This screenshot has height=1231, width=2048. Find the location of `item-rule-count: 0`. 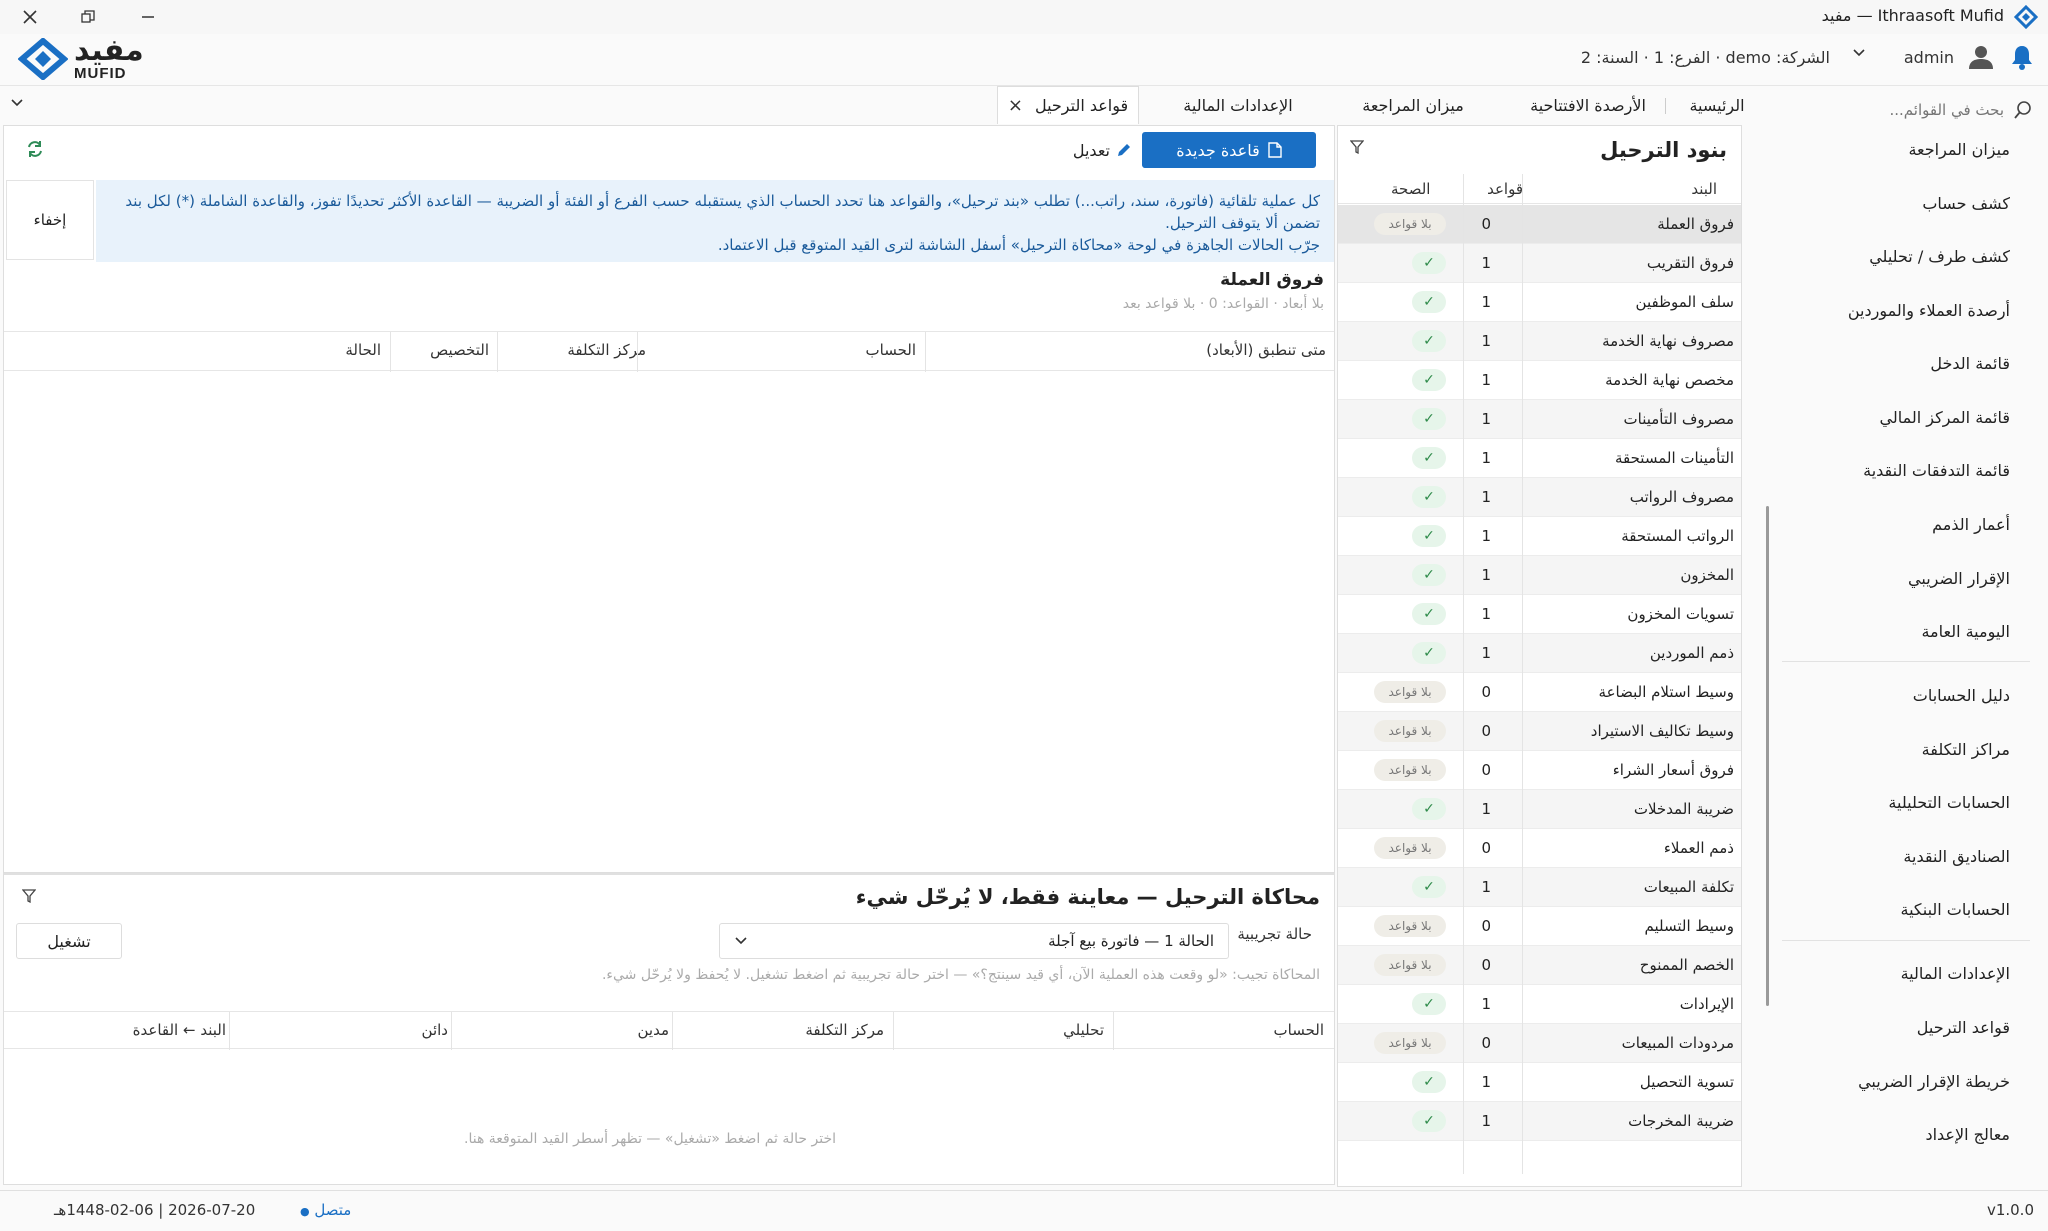

item-rule-count: 0 is located at coordinates (1486, 692).